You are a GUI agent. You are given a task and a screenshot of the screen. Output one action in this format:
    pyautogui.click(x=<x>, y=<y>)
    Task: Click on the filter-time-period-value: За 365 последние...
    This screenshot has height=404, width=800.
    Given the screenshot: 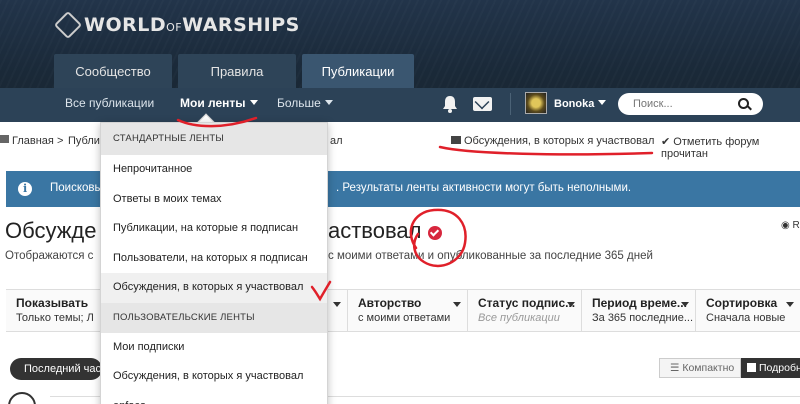 What is the action you would take?
    pyautogui.click(x=643, y=318)
    